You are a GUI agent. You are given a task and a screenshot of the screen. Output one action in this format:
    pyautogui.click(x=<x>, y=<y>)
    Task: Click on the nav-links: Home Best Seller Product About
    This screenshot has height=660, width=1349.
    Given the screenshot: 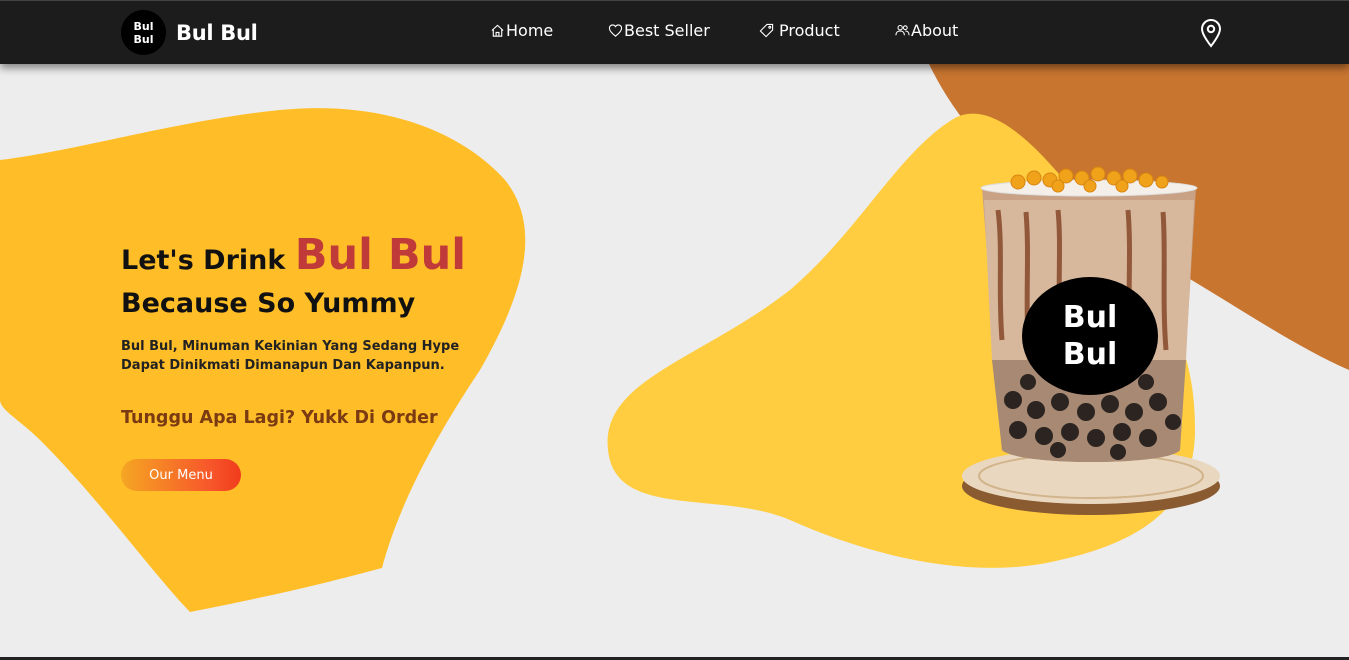 What is the action you would take?
    pyautogui.click(x=674, y=33)
    